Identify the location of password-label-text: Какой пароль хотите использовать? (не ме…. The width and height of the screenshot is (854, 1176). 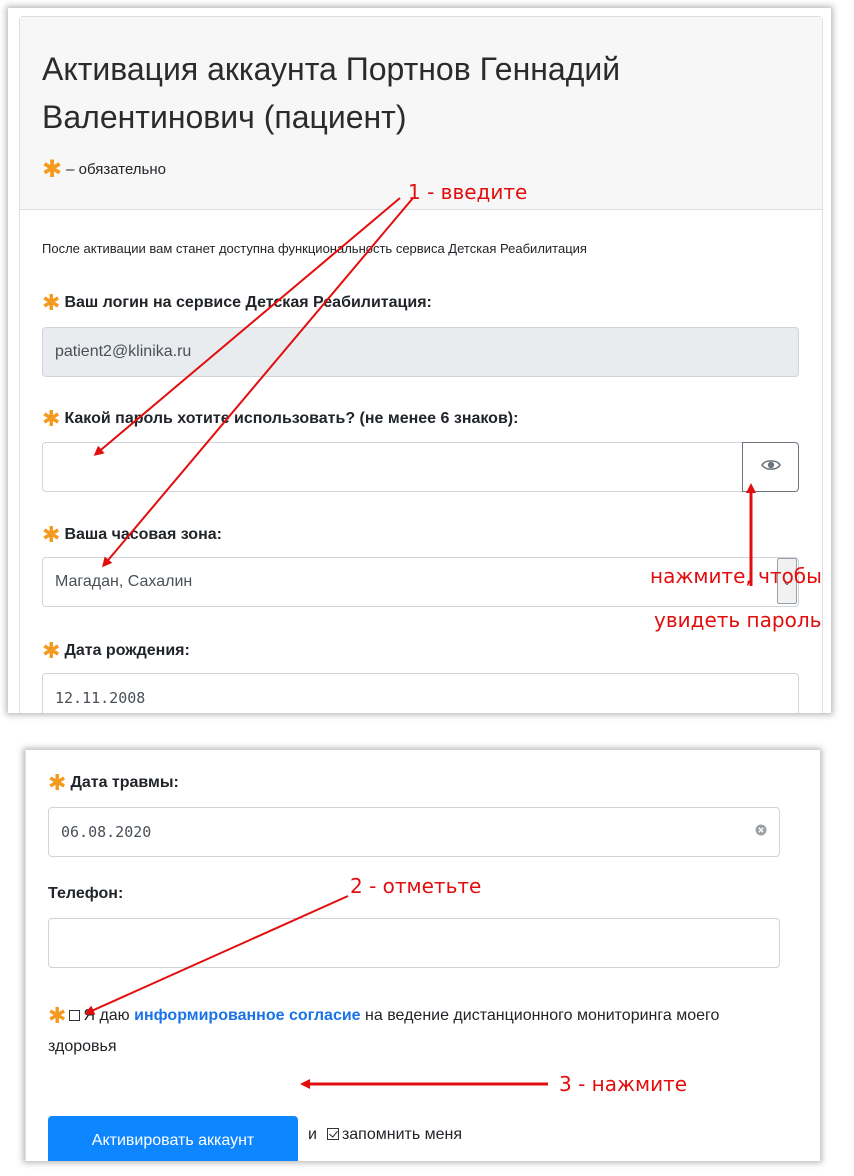
(291, 418).